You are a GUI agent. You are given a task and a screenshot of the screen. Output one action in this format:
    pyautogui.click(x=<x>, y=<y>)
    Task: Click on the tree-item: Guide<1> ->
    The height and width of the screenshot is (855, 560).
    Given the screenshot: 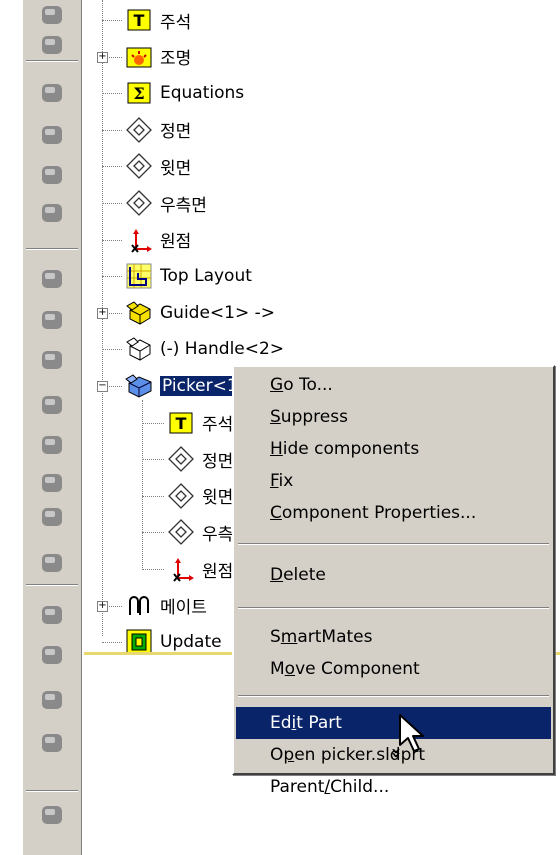 What is the action you would take?
    pyautogui.click(x=199, y=313)
    